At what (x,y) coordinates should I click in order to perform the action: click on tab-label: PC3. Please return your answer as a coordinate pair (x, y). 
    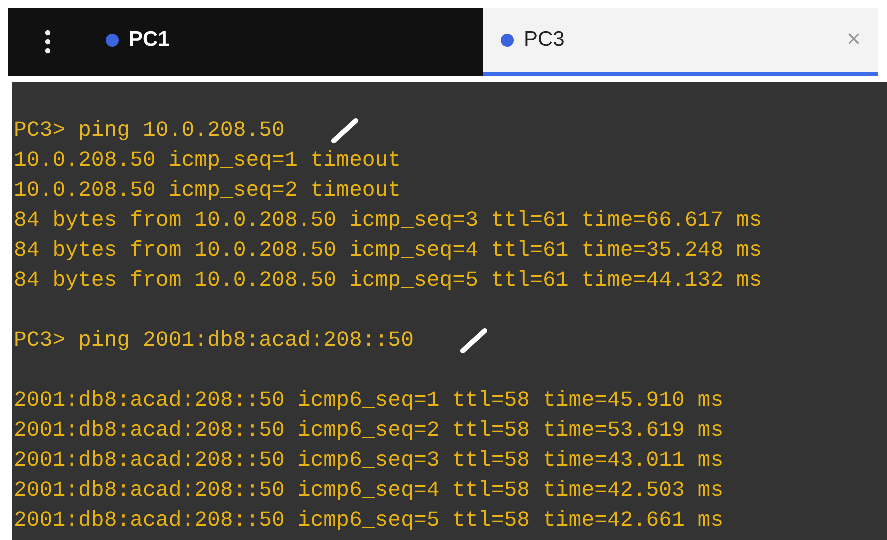
    Looking at the image, I should click on (545, 40).